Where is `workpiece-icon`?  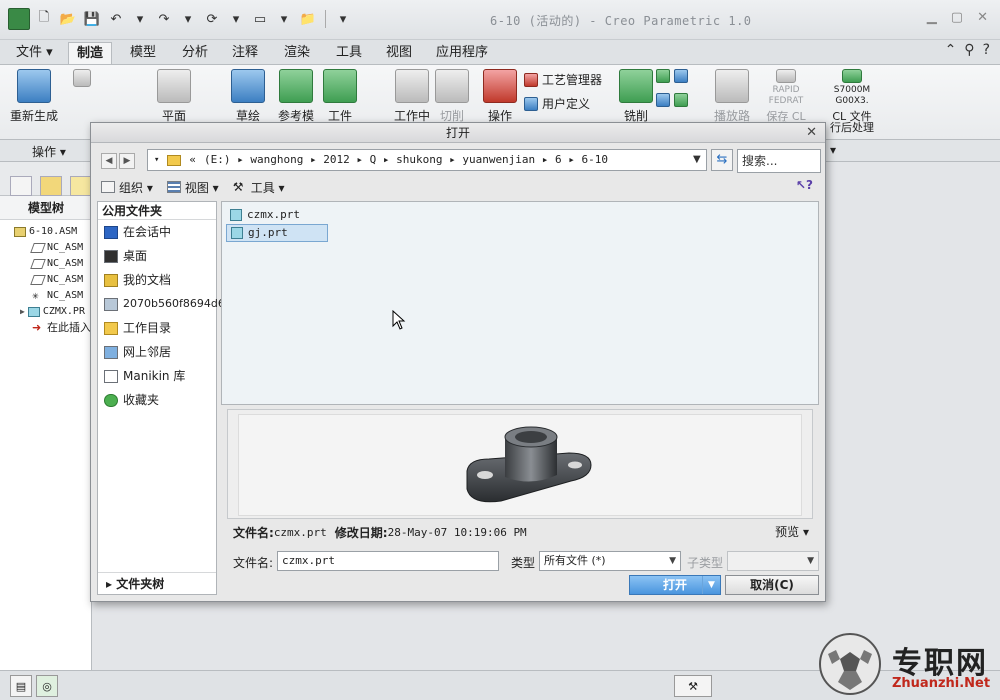
workpiece-icon is located at coordinates (340, 86).